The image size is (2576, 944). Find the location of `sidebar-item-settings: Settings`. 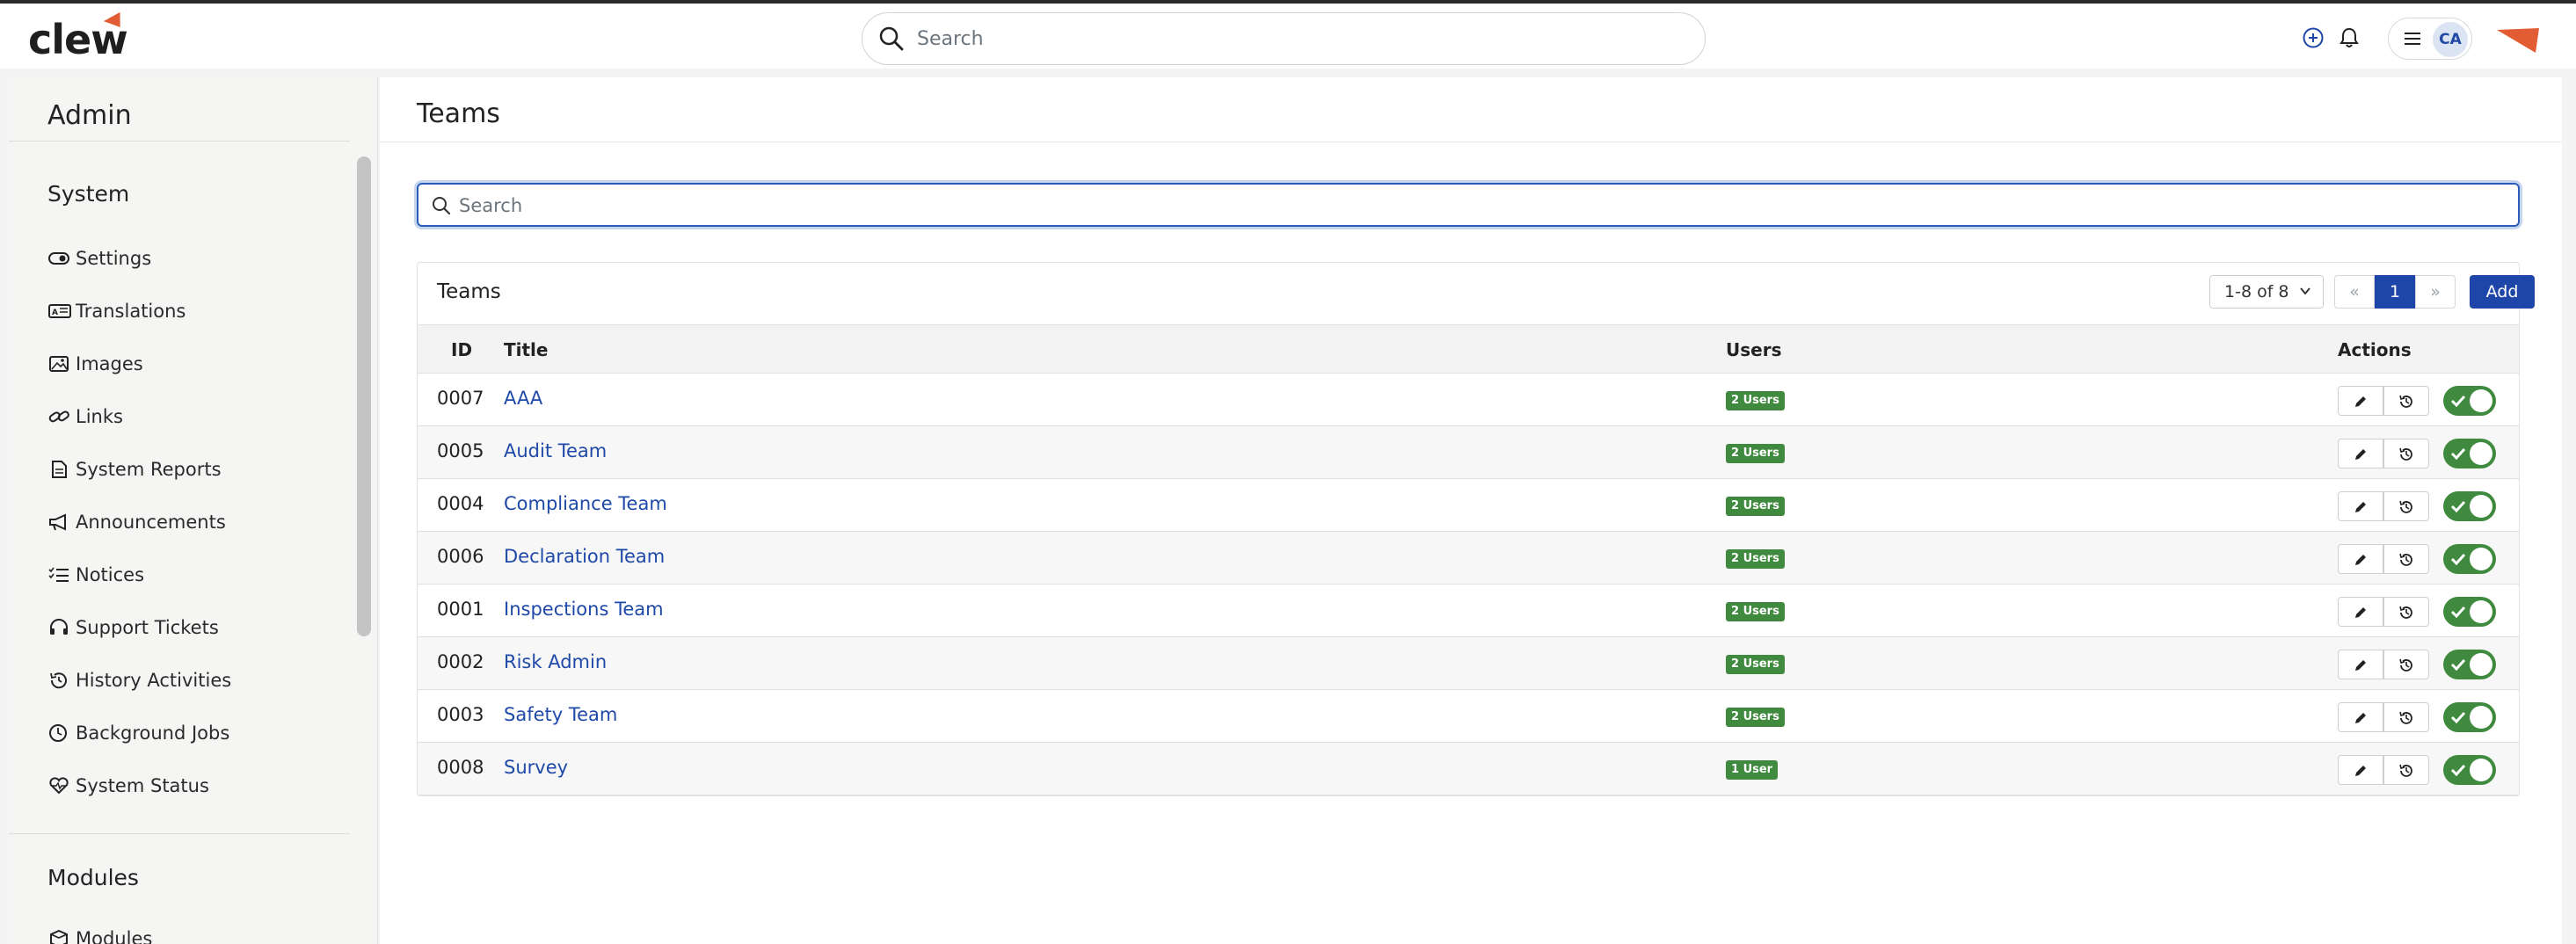

sidebar-item-settings: Settings is located at coordinates (99, 258).